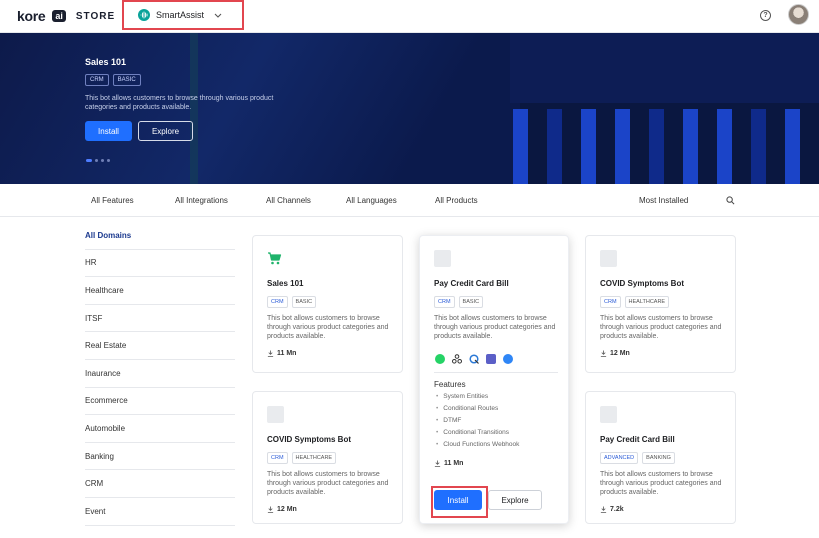  I want to click on product-switcher-label: SmartAssist, so click(180, 15).